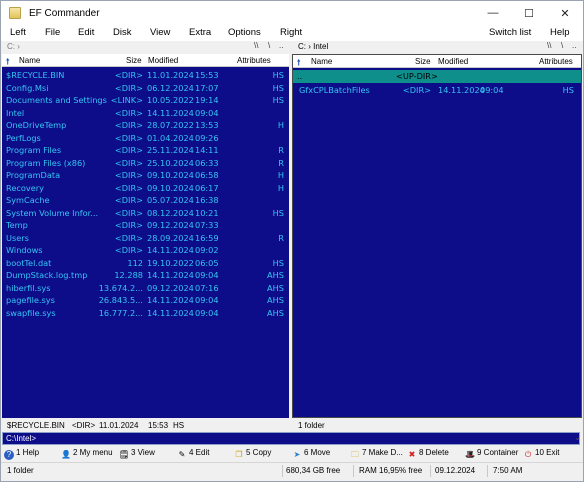  What do you see at coordinates (207, 75) in the screenshot?
I see `file-time: 15:53` at bounding box center [207, 75].